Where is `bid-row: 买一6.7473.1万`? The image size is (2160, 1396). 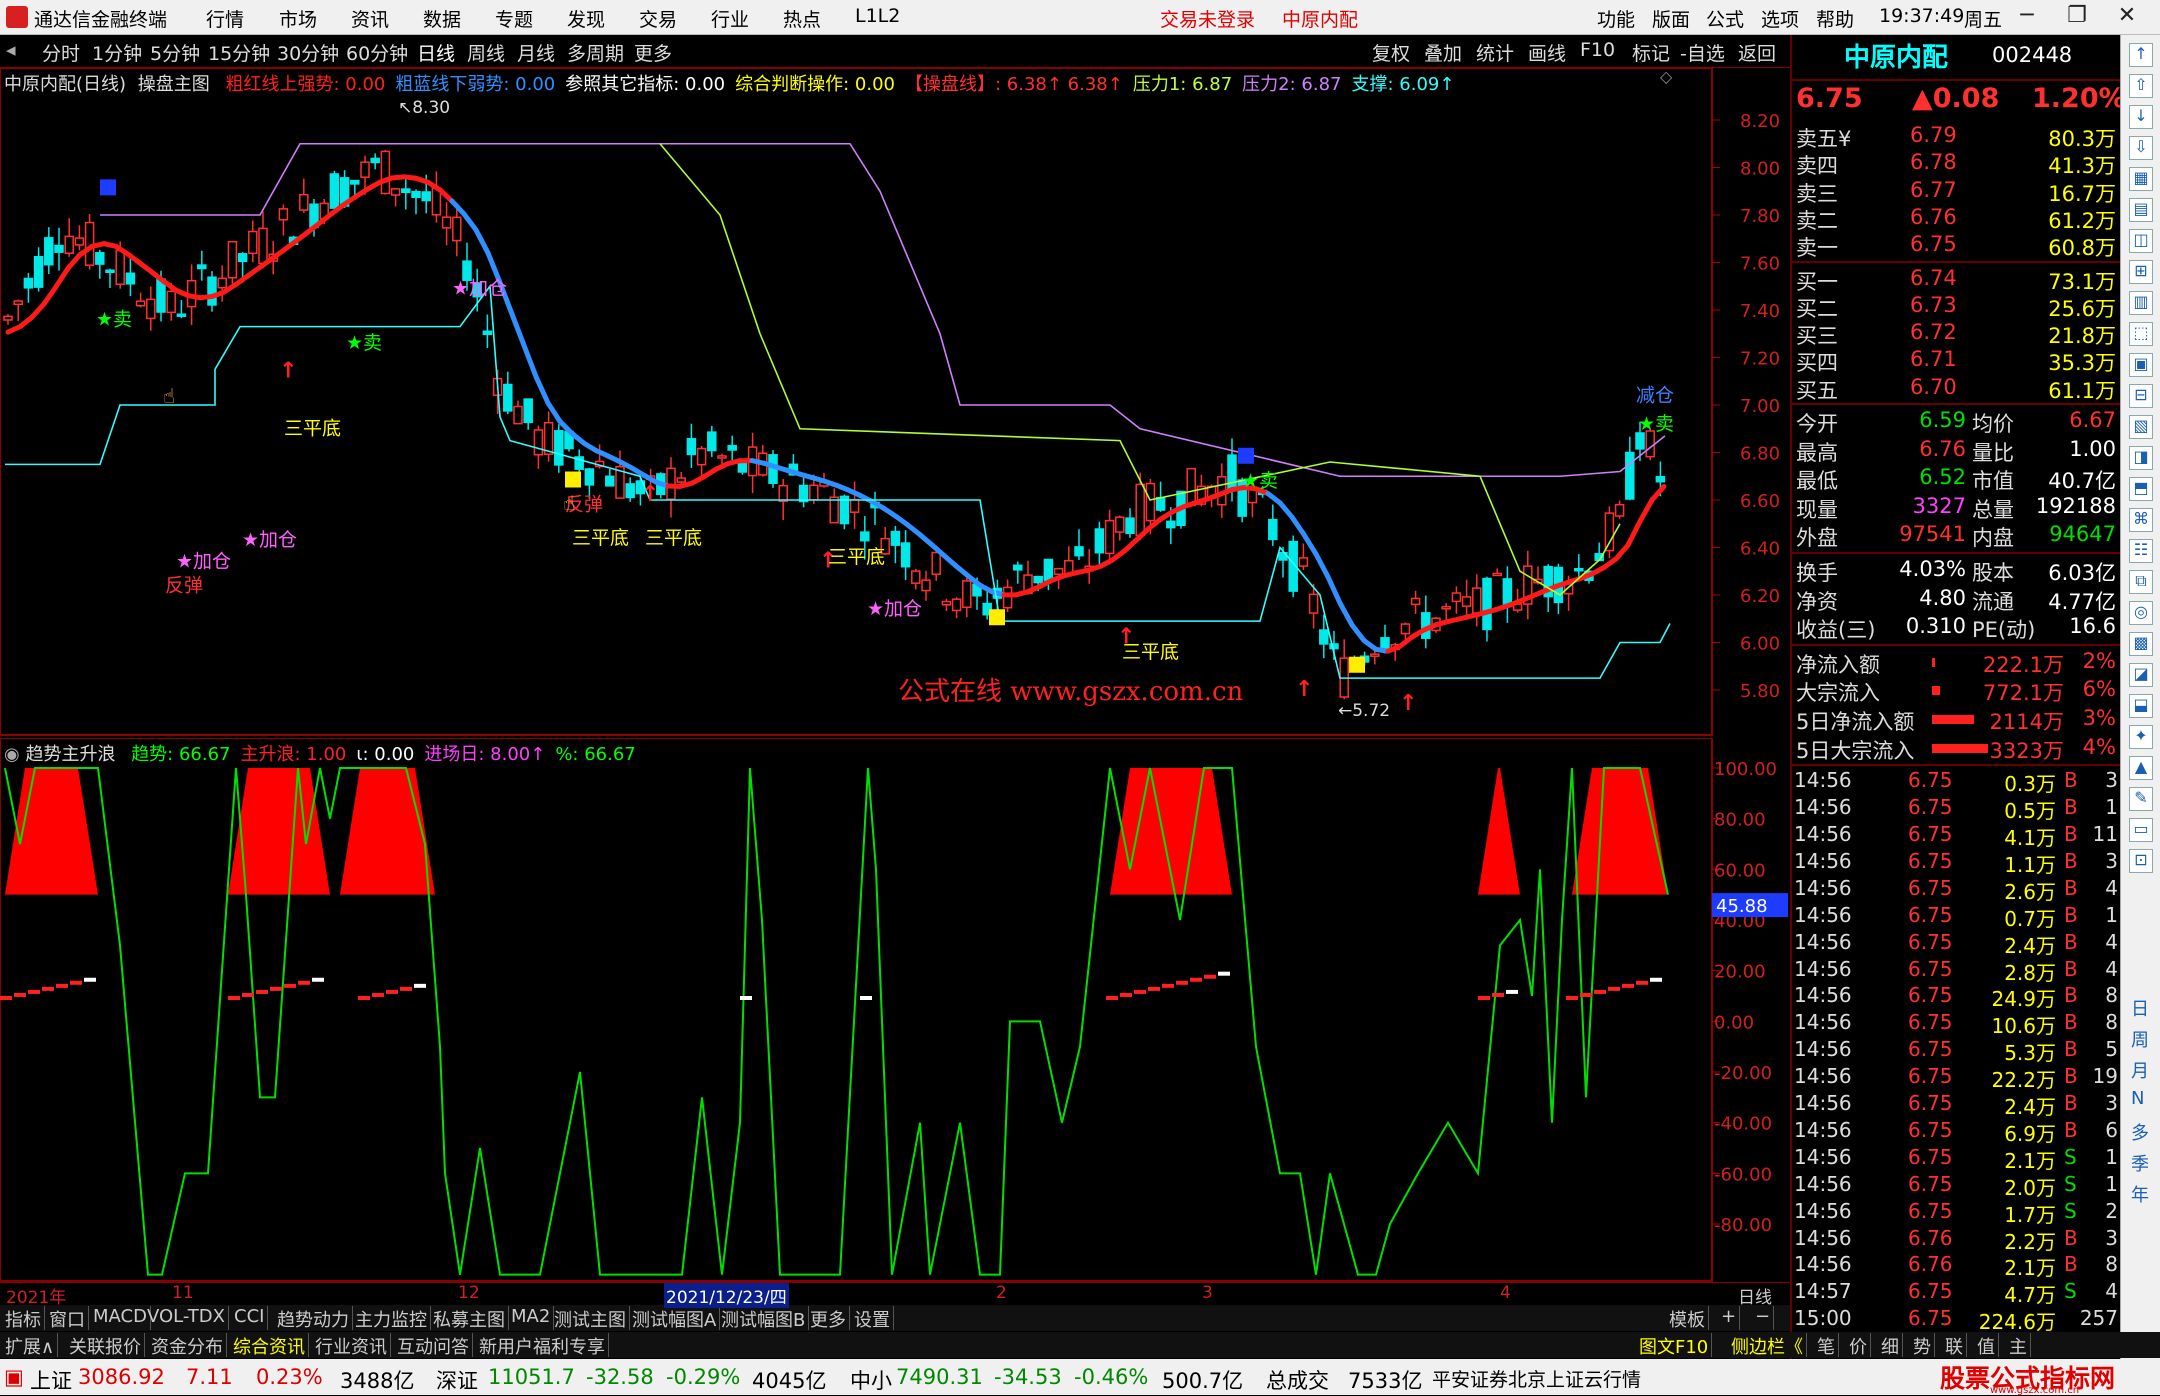
bid-row: 买一6.7473.1万 is located at coordinates (1957, 279).